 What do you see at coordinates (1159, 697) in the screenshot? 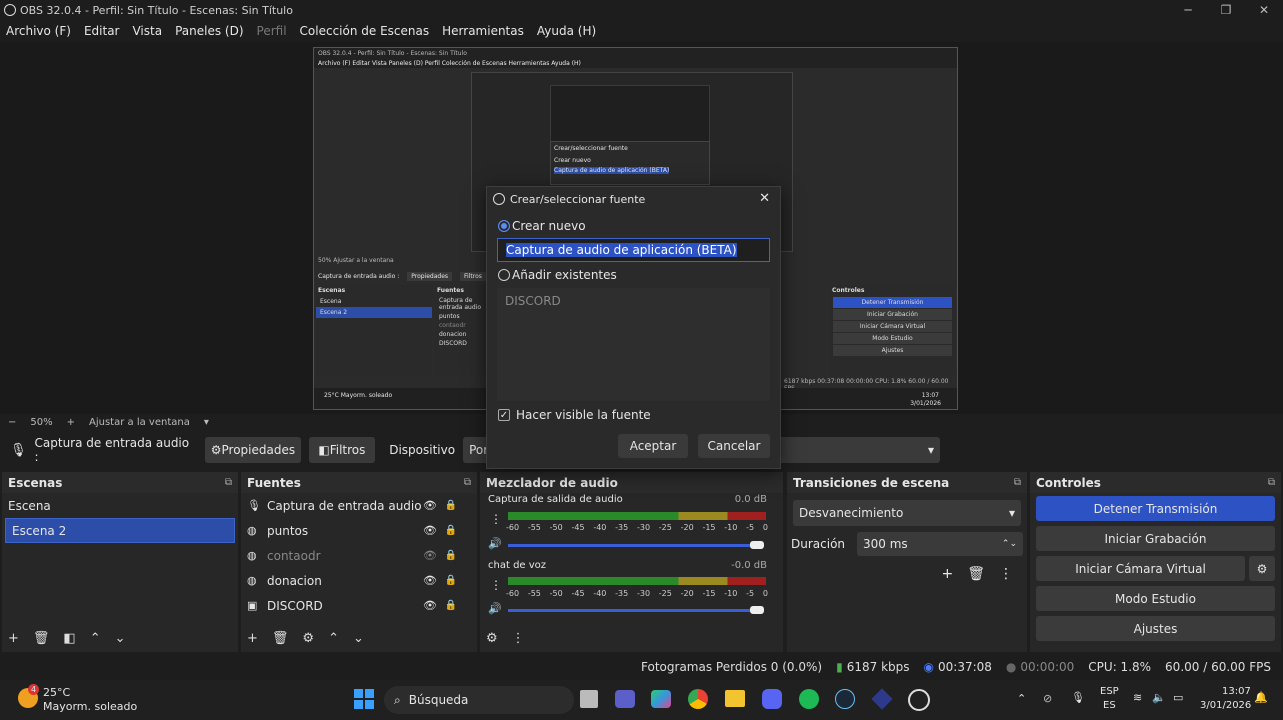
I see `volume-icon: 🔈` at bounding box center [1159, 697].